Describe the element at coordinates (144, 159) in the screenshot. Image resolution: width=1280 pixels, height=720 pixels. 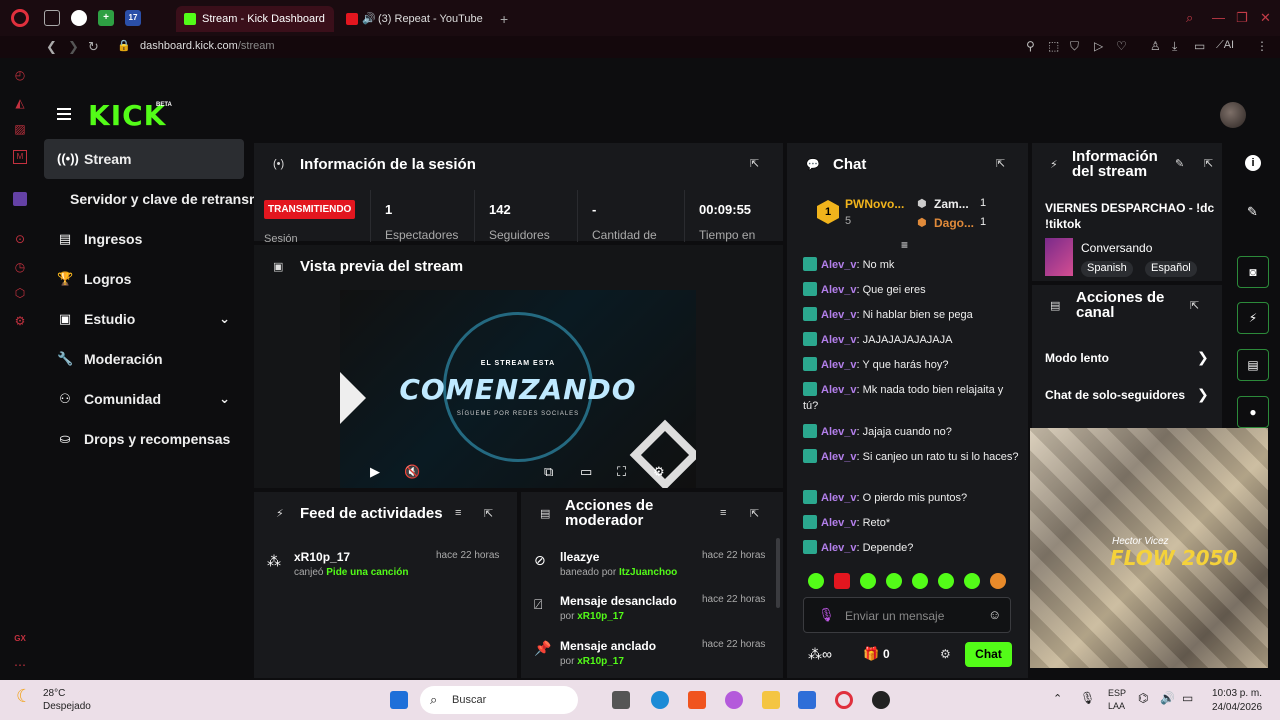
I see `sidebar-item-stream: ((•)) Stream` at that location.